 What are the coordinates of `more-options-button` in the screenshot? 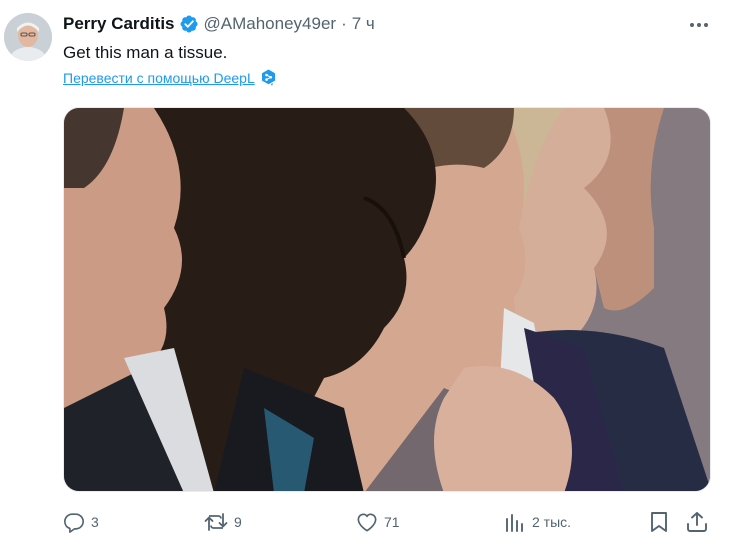 It's located at (699, 25).